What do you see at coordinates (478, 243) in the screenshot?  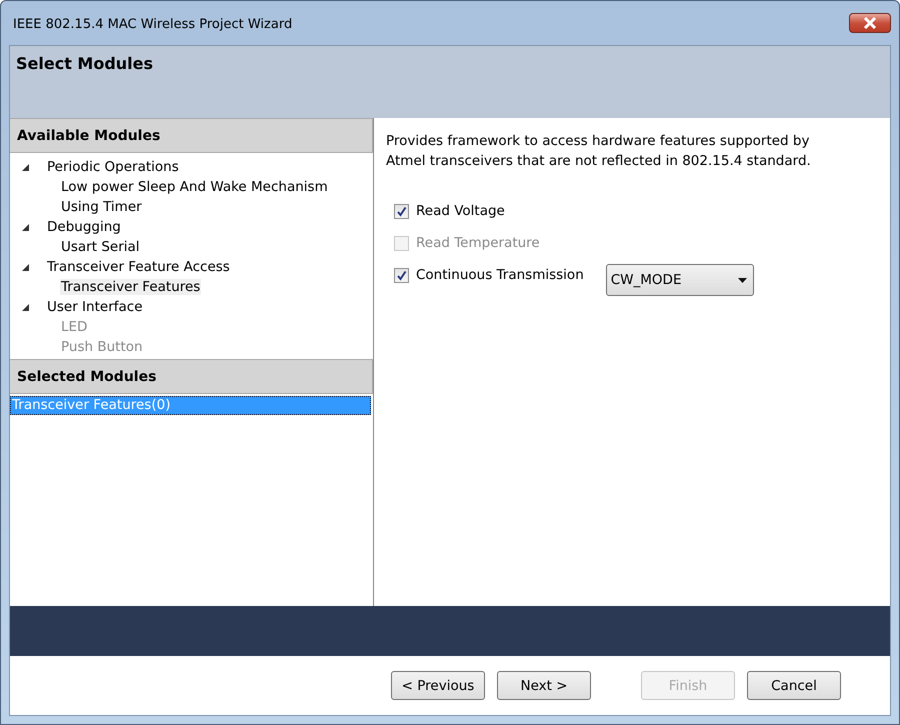 I see `checkbox-label: Read Temperature` at bounding box center [478, 243].